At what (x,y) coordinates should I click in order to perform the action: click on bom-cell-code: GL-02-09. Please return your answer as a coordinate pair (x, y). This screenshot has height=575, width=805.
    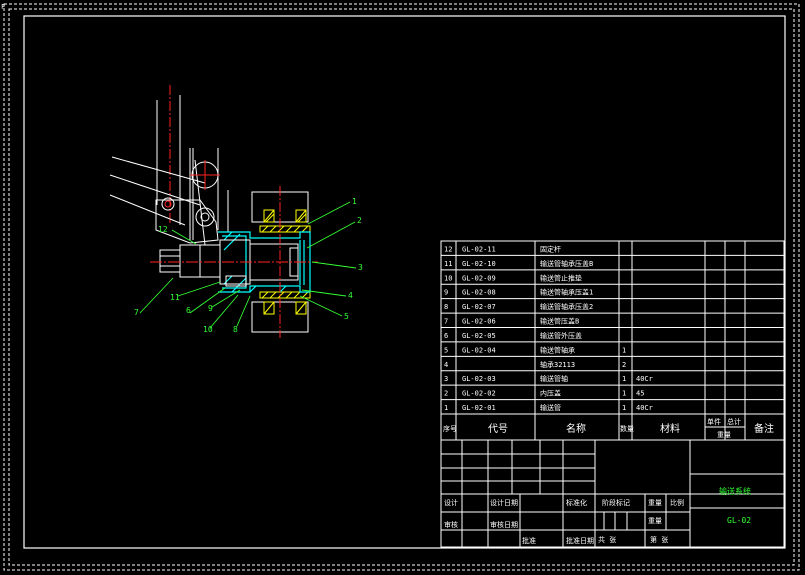
    Looking at the image, I should click on (479, 278).